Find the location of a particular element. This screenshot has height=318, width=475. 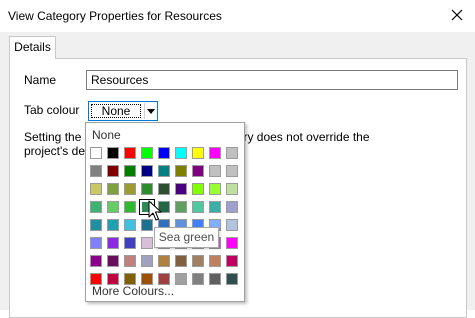

title-bar: View Category Properties for Resources is located at coordinates (237, 16).